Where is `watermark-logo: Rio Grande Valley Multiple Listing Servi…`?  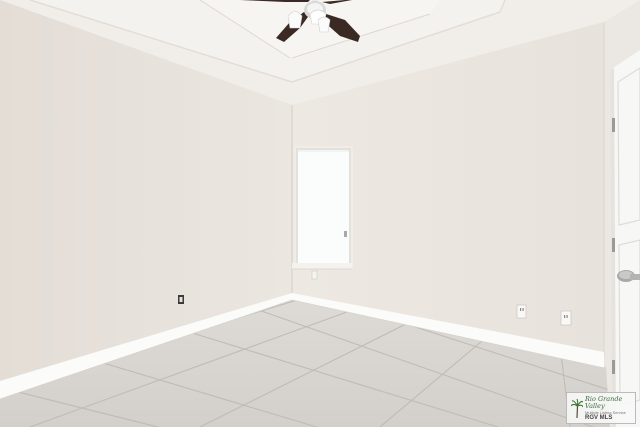 watermark-logo: Rio Grande Valley Multiple Listing Servi… is located at coordinates (601, 408).